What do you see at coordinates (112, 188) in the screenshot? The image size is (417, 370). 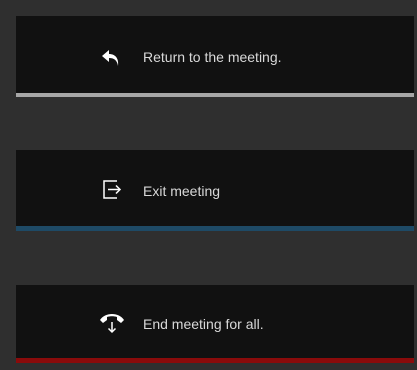 I see `exit-door-icon` at bounding box center [112, 188].